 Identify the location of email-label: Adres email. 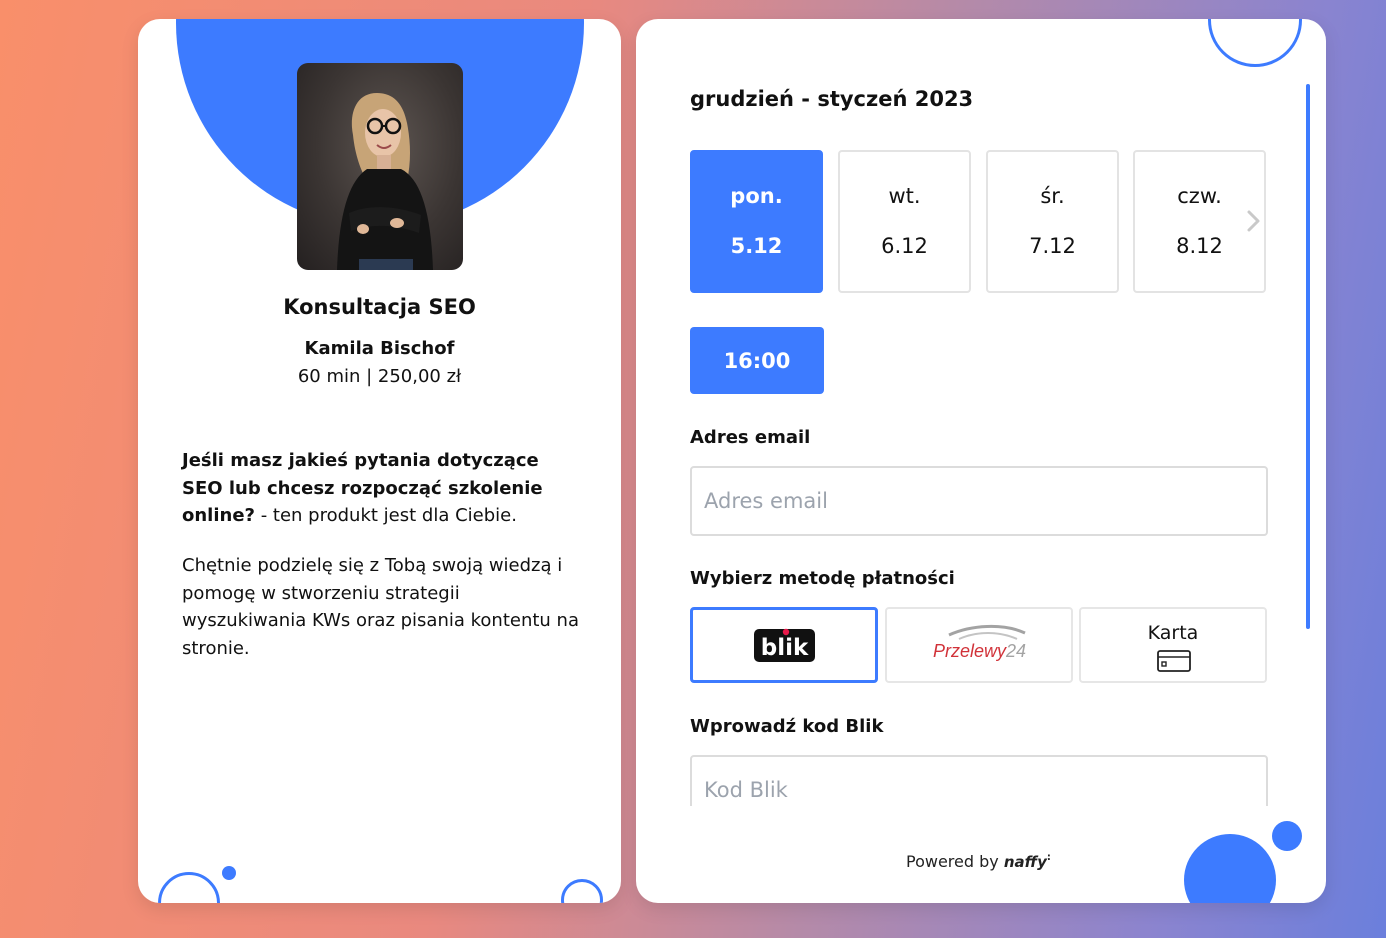
(750, 437).